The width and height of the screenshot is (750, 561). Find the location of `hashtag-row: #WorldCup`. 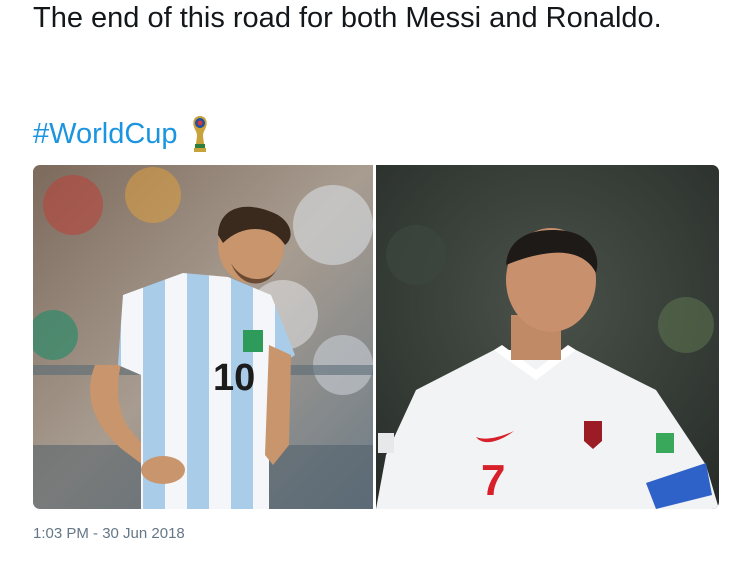

hashtag-row: #WorldCup is located at coordinates (122, 134).